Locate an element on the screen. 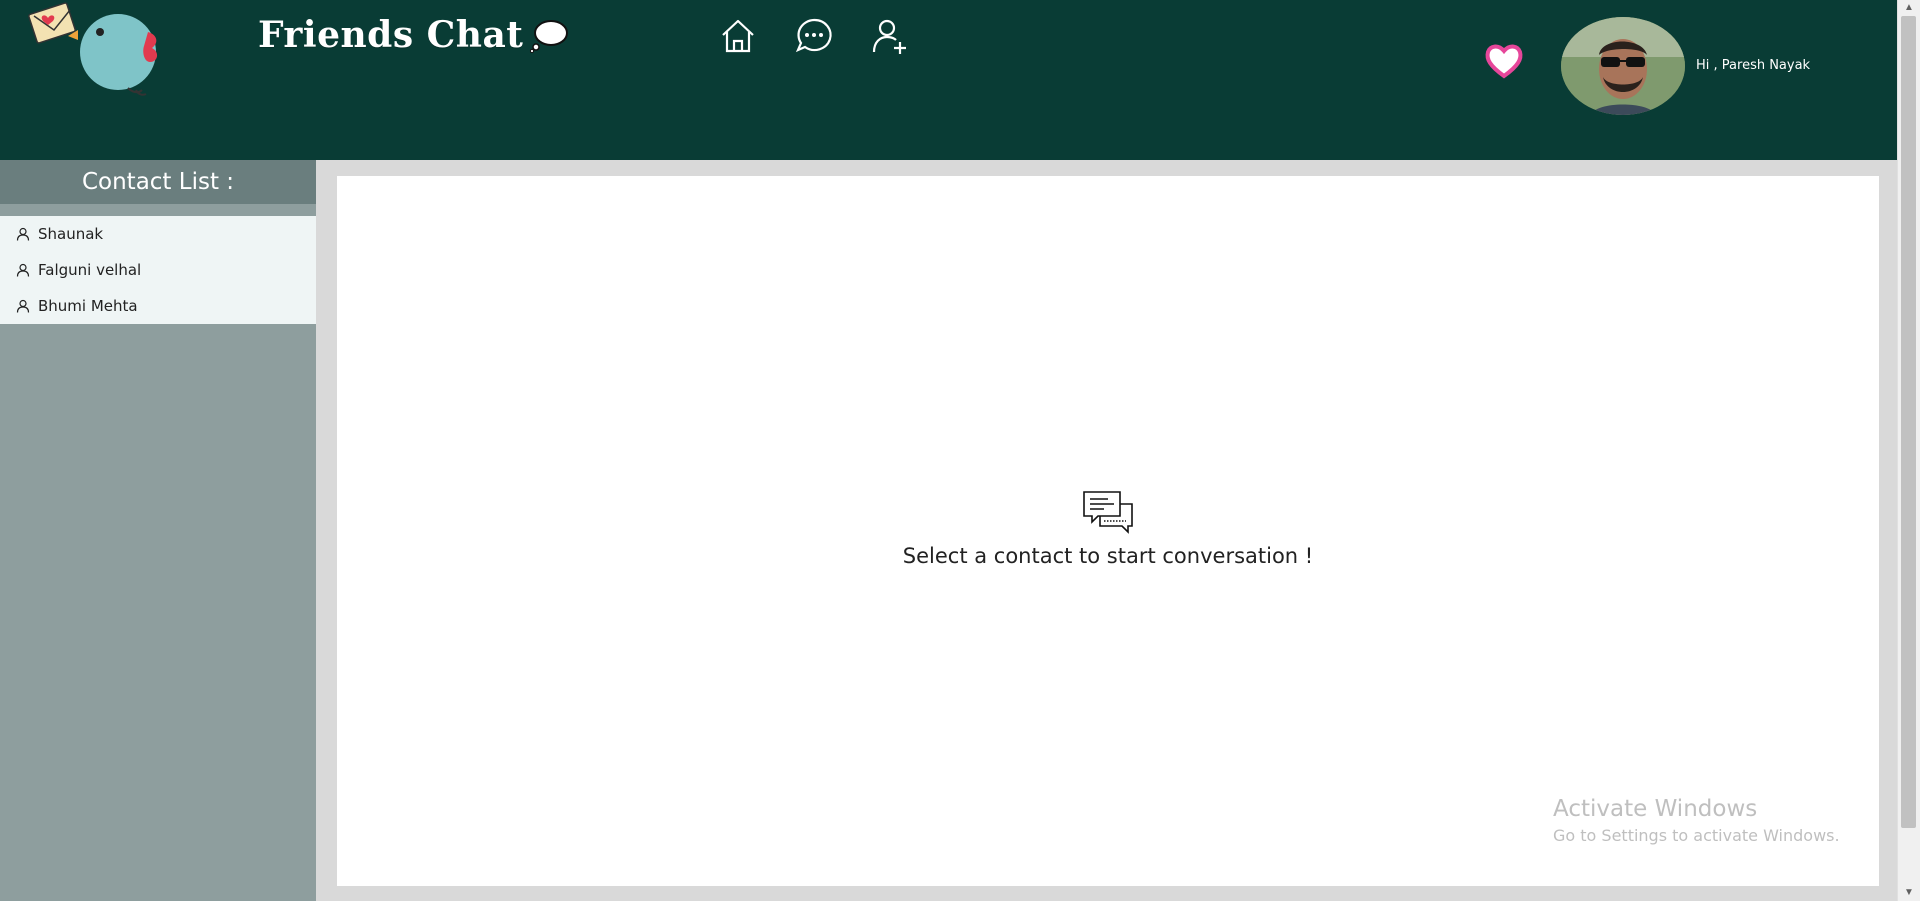 This screenshot has width=1920, height=901. conversation-icon is located at coordinates (1108, 512).